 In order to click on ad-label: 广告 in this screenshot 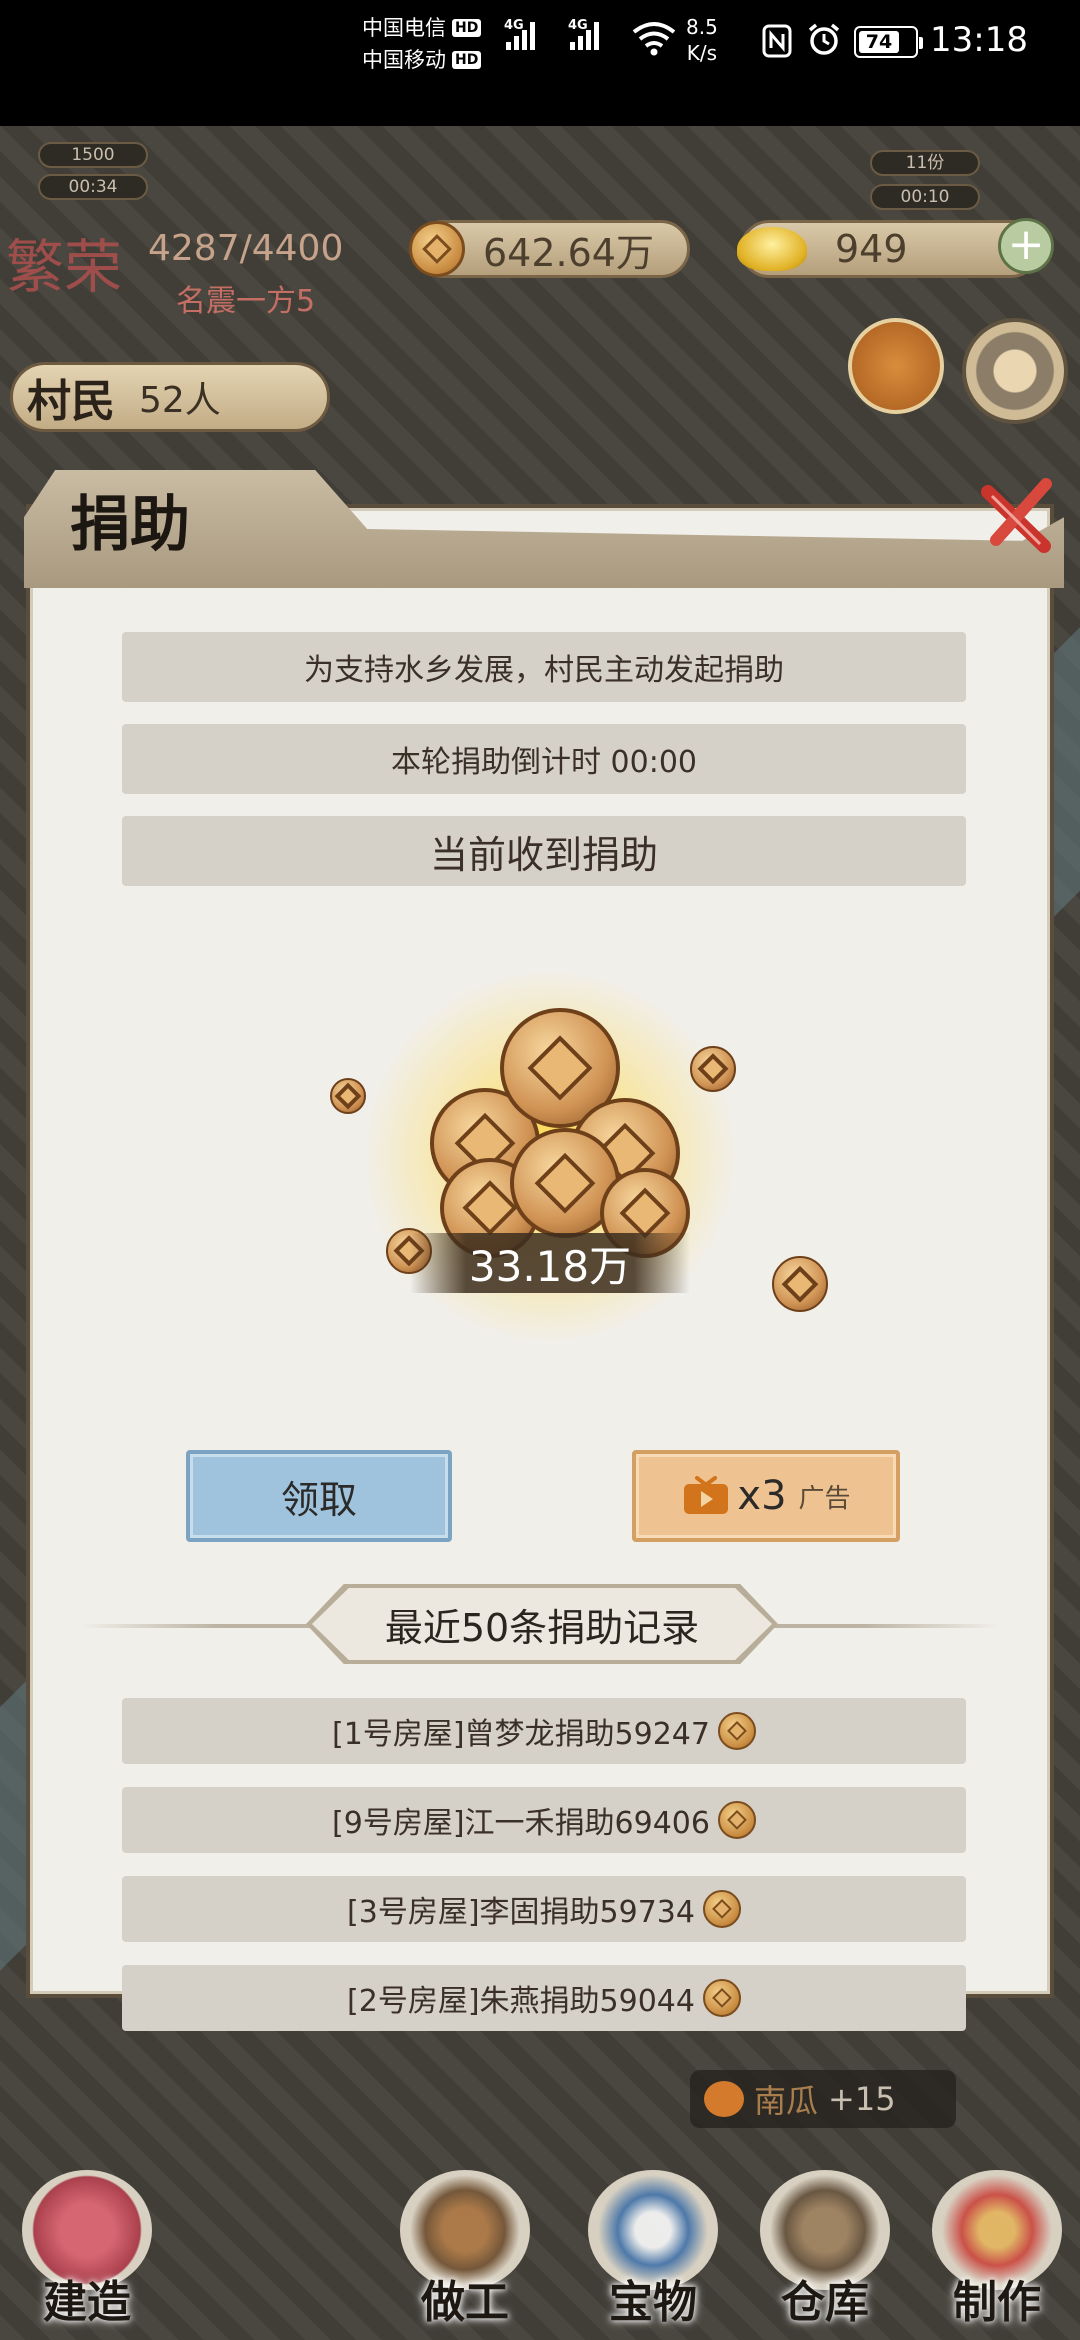, I will do `click(824, 1498)`.